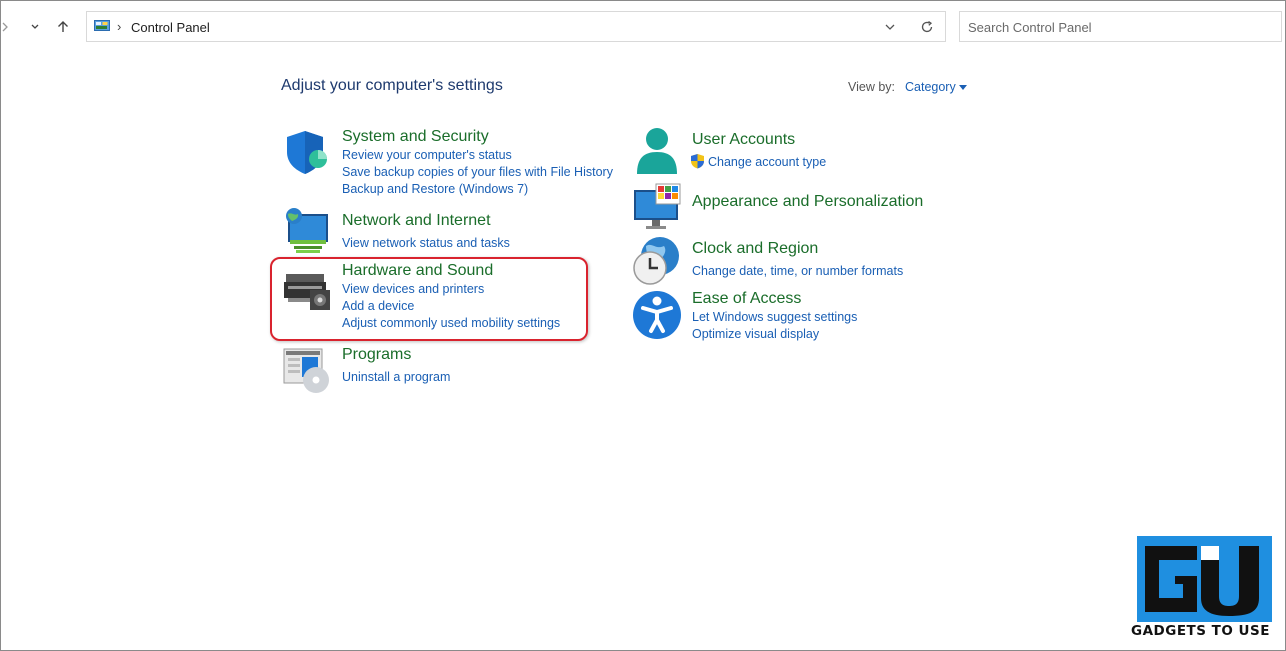 This screenshot has width=1286, height=651. Describe the element at coordinates (774, 317) in the screenshot. I see `link-suggest-settings: Let Windows suggest settings` at that location.